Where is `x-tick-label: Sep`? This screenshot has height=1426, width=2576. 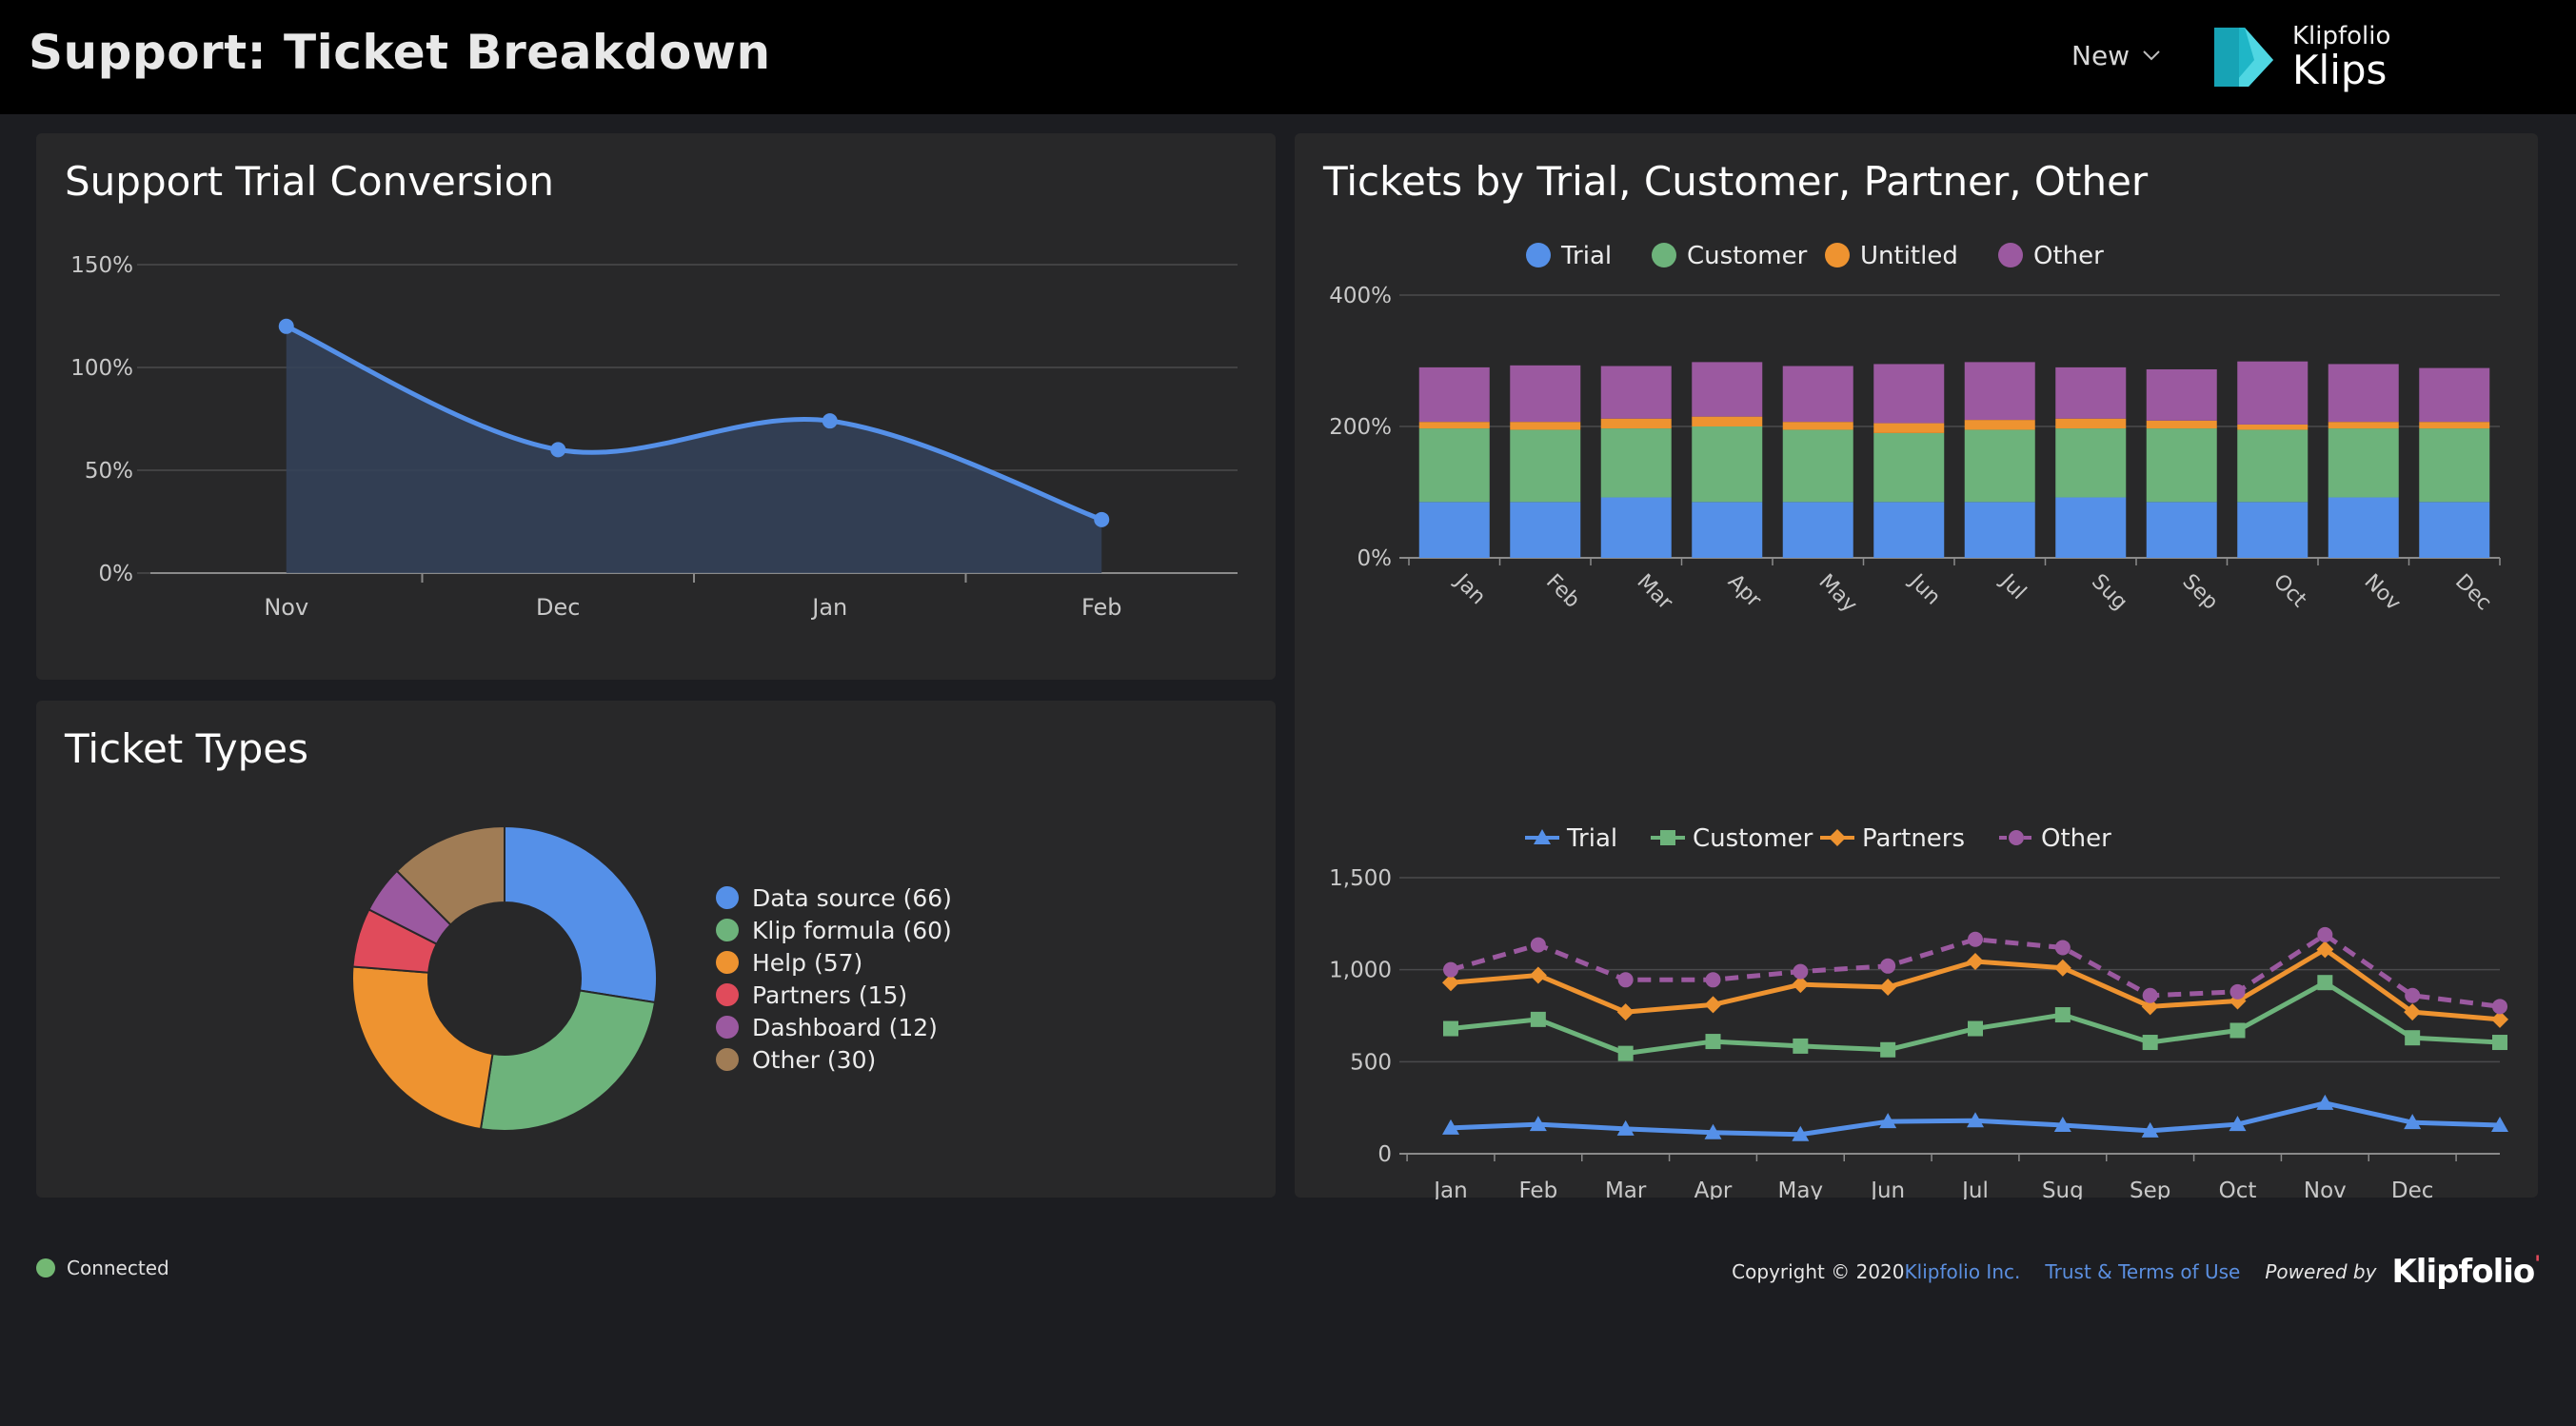 x-tick-label: Sep is located at coordinates (2200, 593).